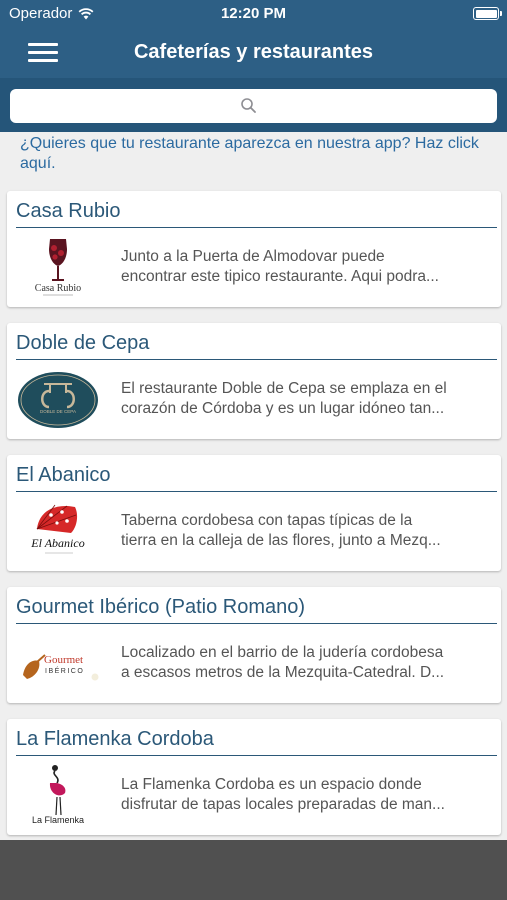 This screenshot has width=507, height=900. What do you see at coordinates (58, 820) in the screenshot?
I see `logo-text: La Flamenka` at bounding box center [58, 820].